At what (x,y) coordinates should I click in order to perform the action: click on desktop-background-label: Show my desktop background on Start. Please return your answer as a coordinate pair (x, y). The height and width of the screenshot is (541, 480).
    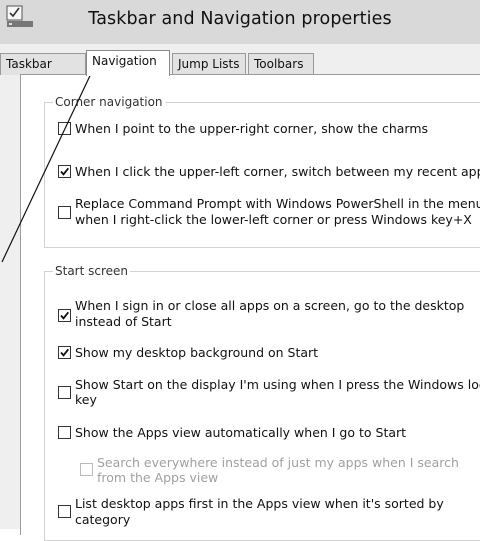
    Looking at the image, I should click on (197, 352).